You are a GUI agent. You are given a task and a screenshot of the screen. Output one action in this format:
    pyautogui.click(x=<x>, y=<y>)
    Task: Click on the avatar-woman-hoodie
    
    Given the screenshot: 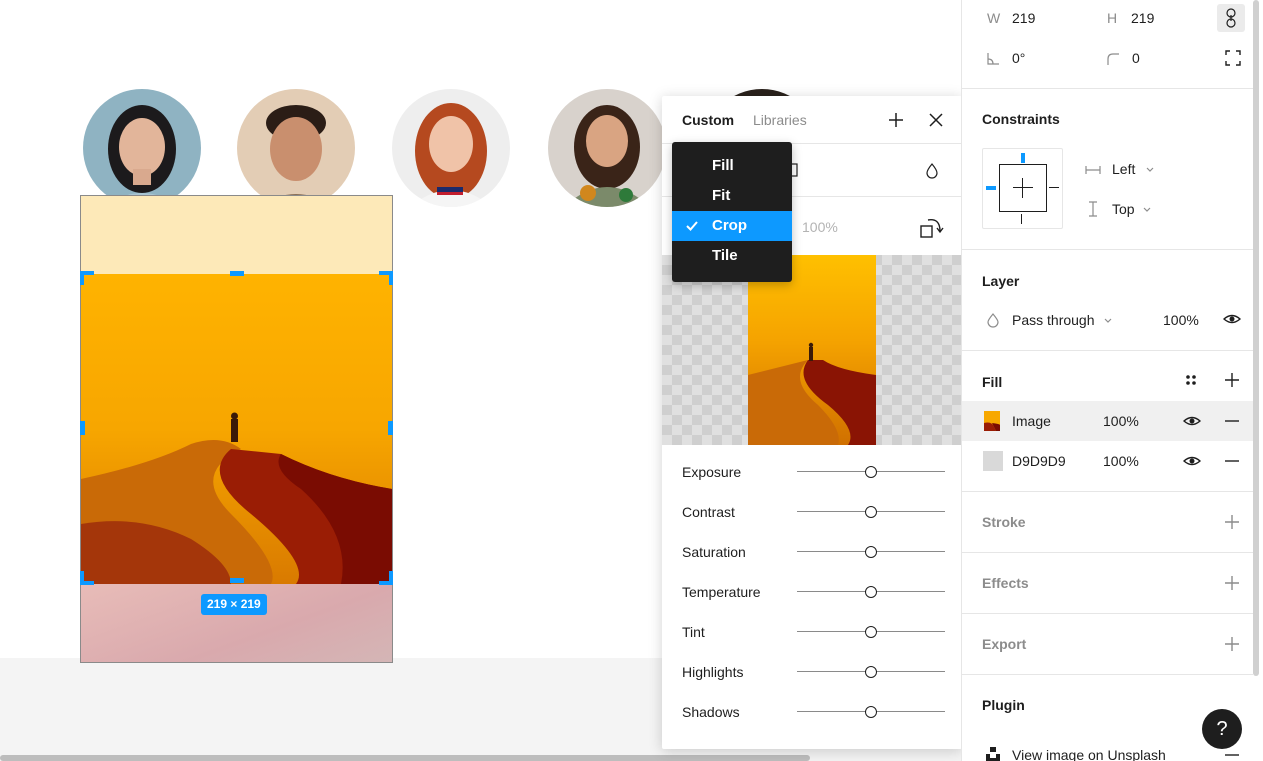 What is the action you would take?
    pyautogui.click(x=607, y=148)
    